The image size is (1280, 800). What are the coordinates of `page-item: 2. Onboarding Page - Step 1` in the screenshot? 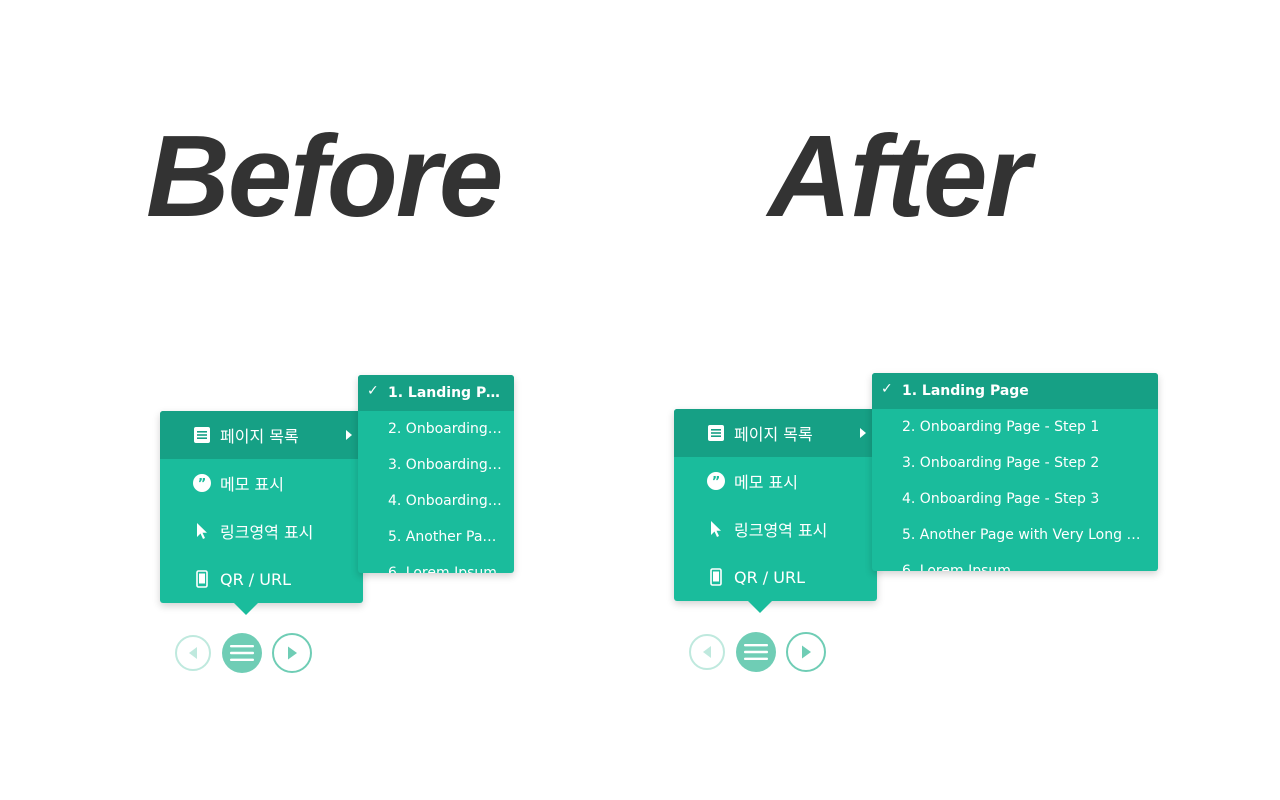 It's located at (1015, 427).